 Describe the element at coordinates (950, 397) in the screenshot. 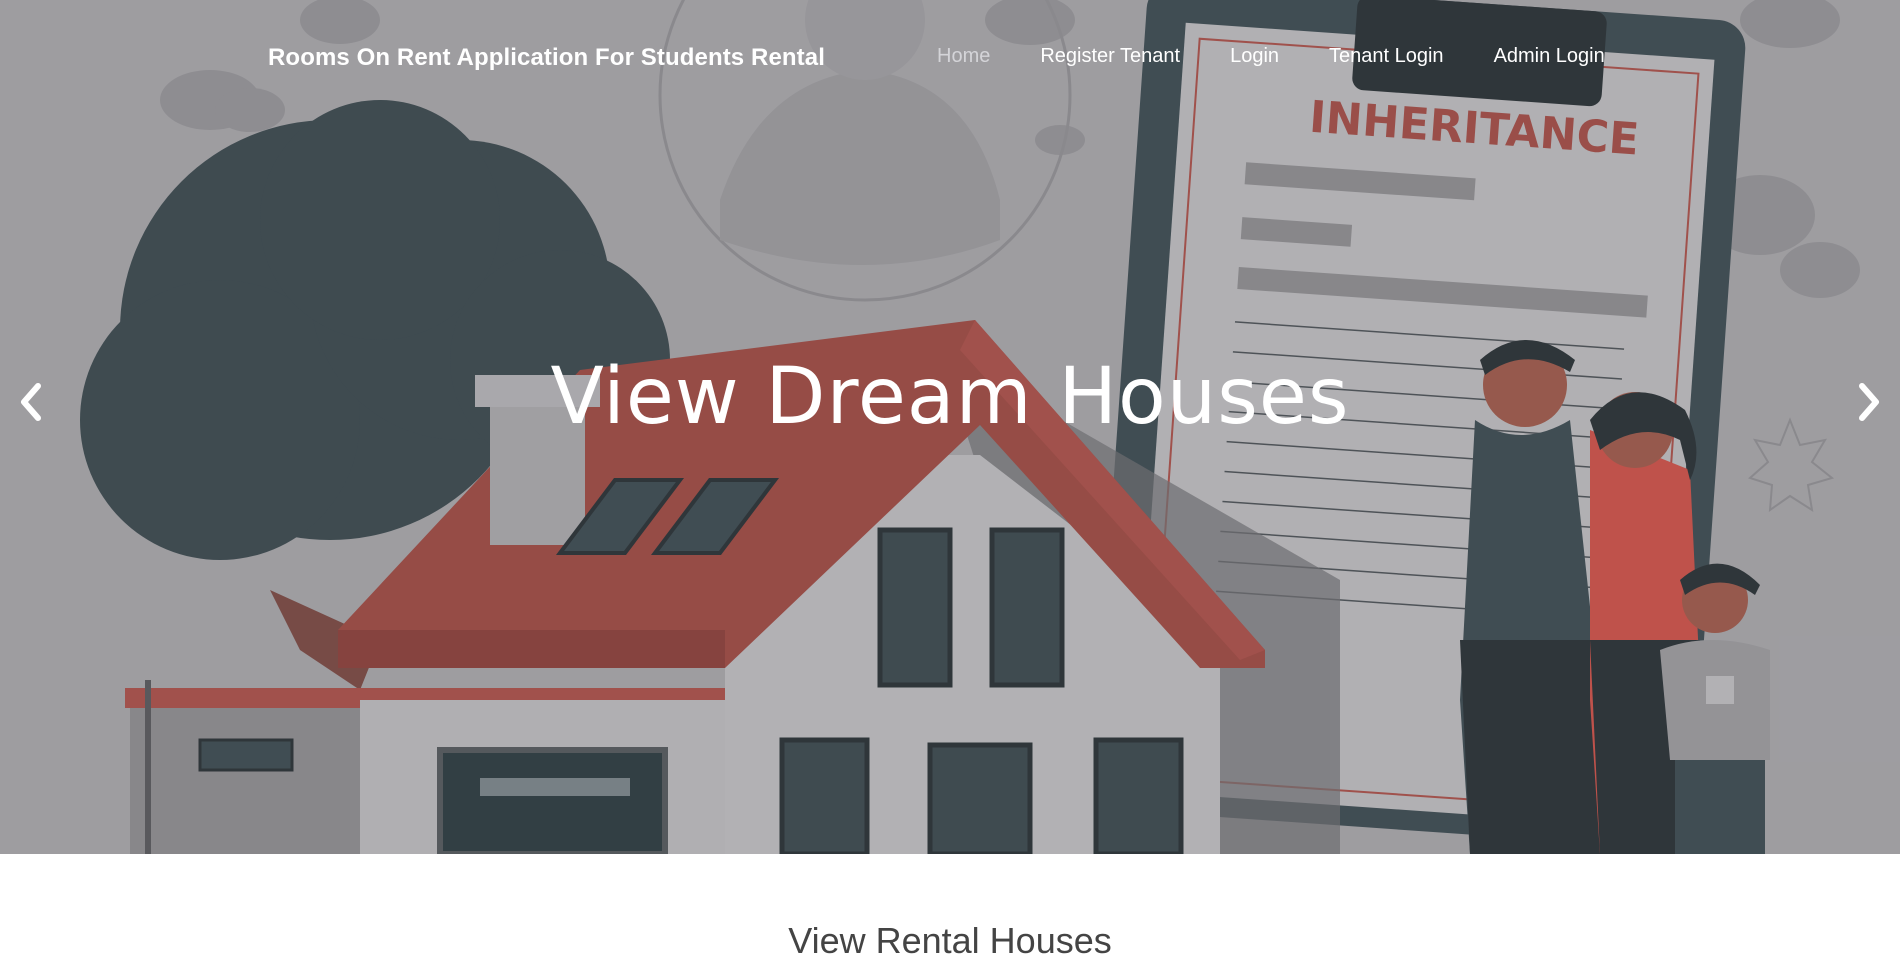

I see `hero-caption: View Dream Houses` at that location.